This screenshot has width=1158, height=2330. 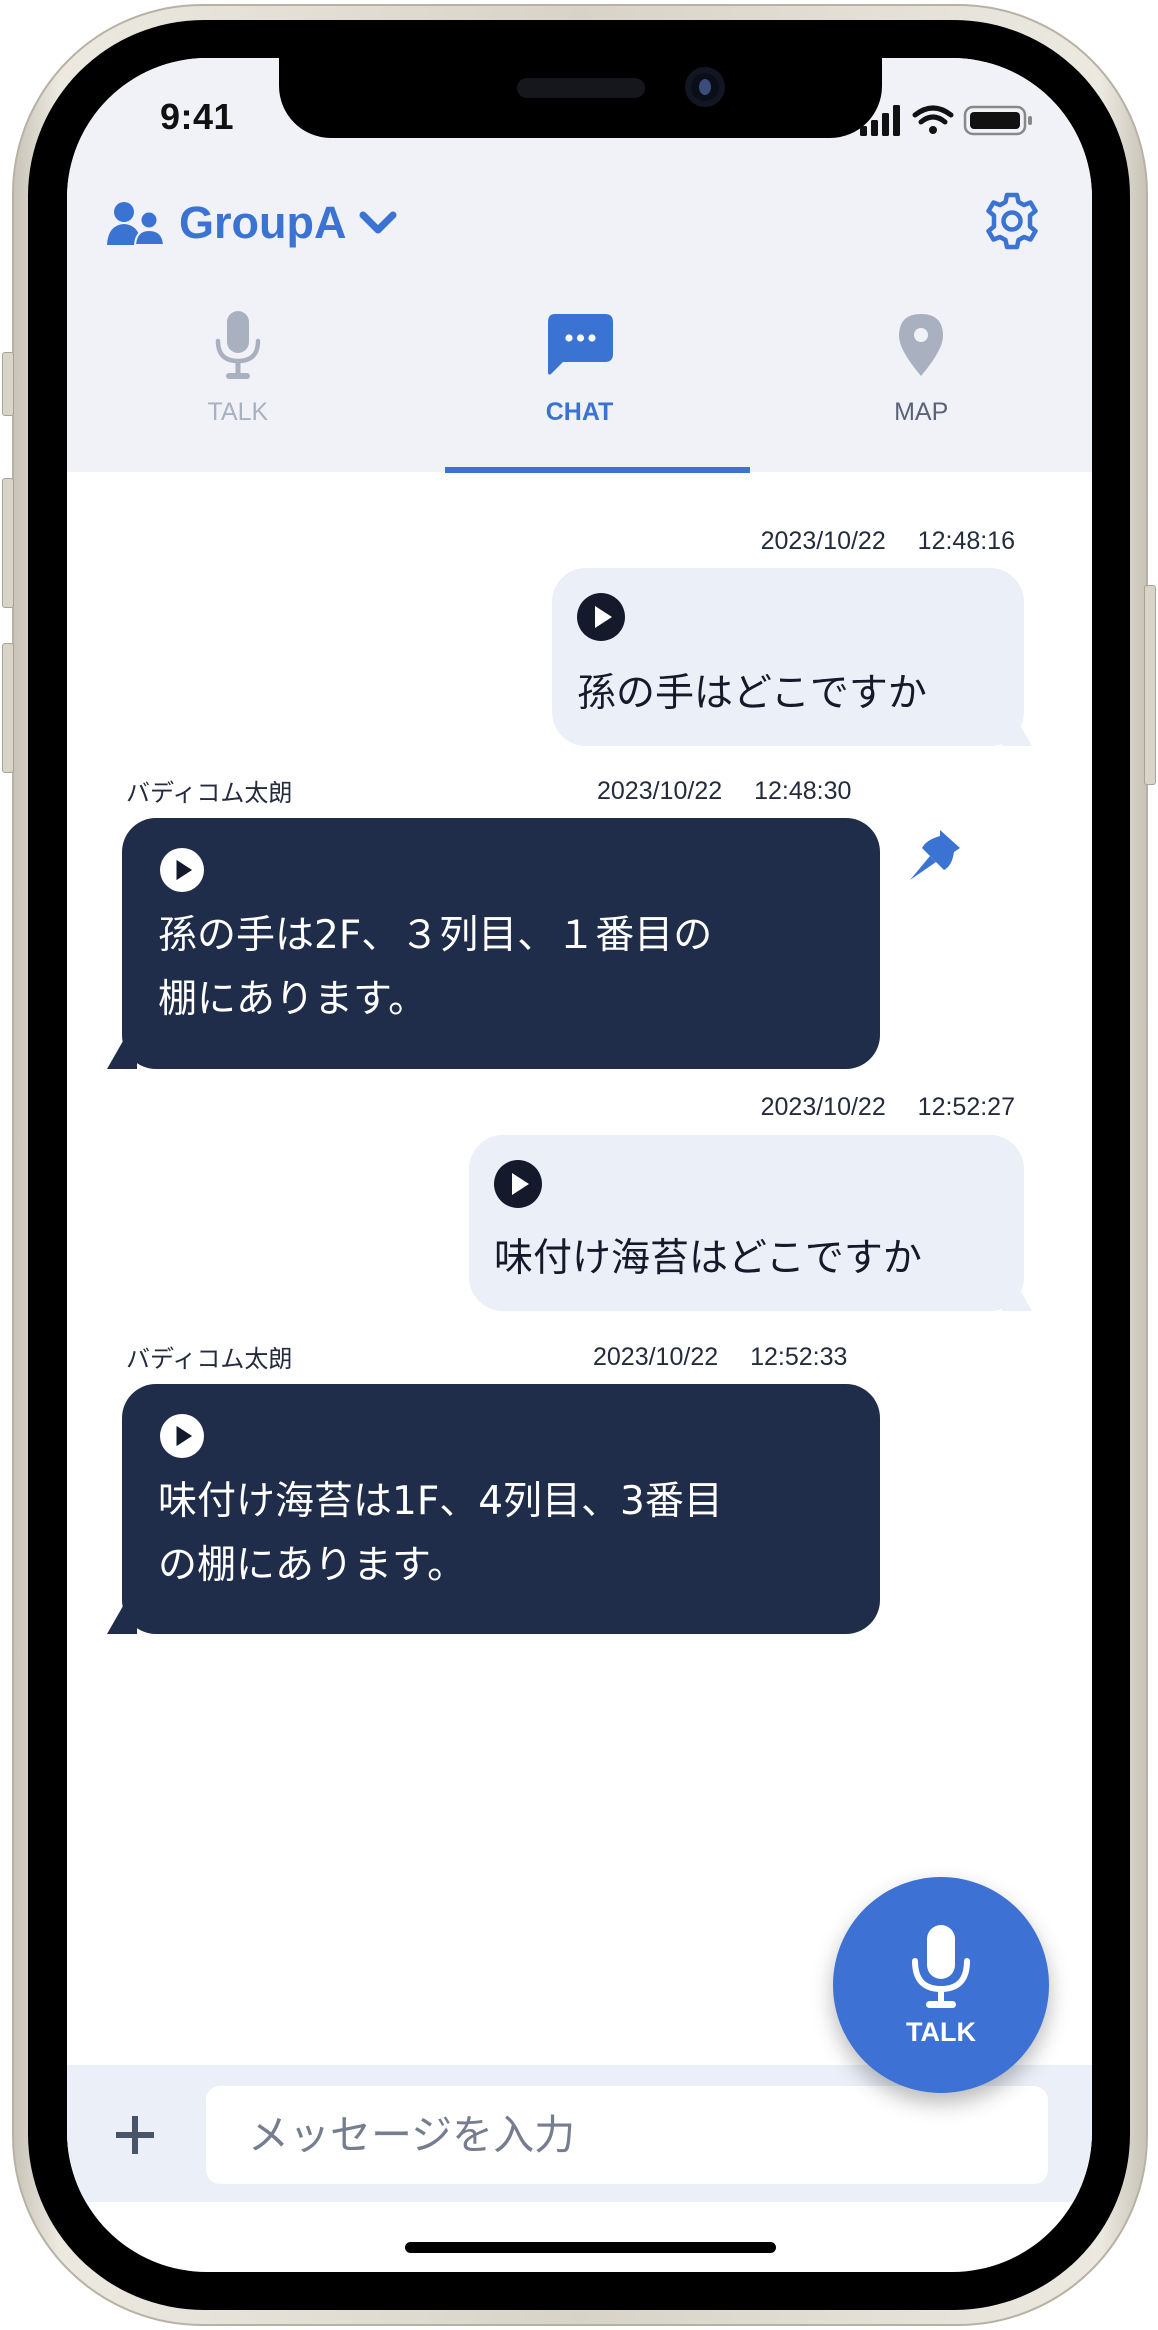 What do you see at coordinates (997, 120) in the screenshot?
I see `battery-icon` at bounding box center [997, 120].